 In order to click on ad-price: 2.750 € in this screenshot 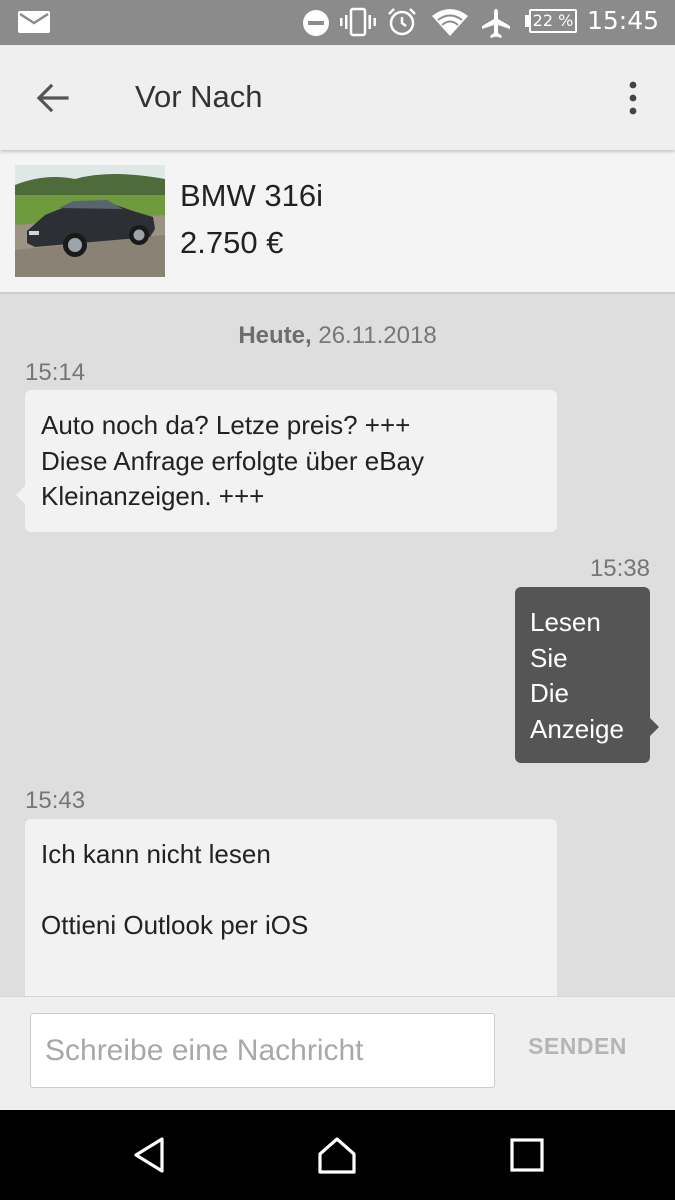, I will do `click(232, 242)`.